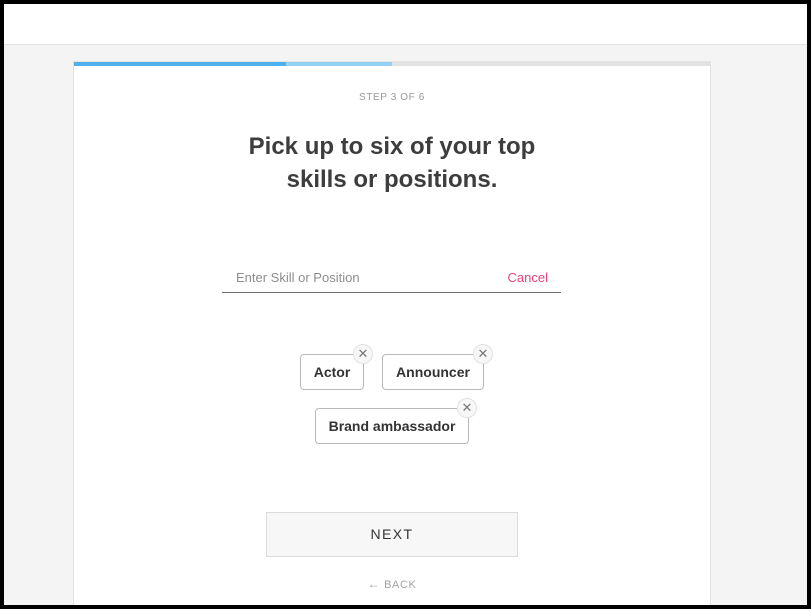 This screenshot has height=609, width=811. I want to click on skill-tag-label: Actor, so click(332, 372).